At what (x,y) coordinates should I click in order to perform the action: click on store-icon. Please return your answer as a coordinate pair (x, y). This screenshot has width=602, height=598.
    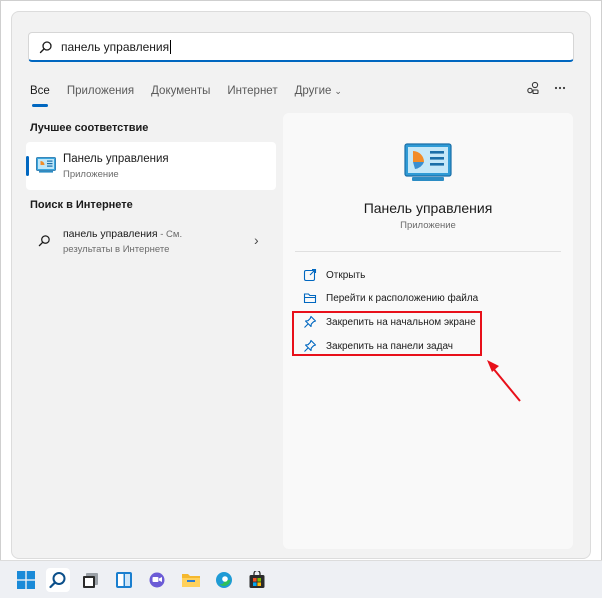
    Looking at the image, I should click on (257, 579).